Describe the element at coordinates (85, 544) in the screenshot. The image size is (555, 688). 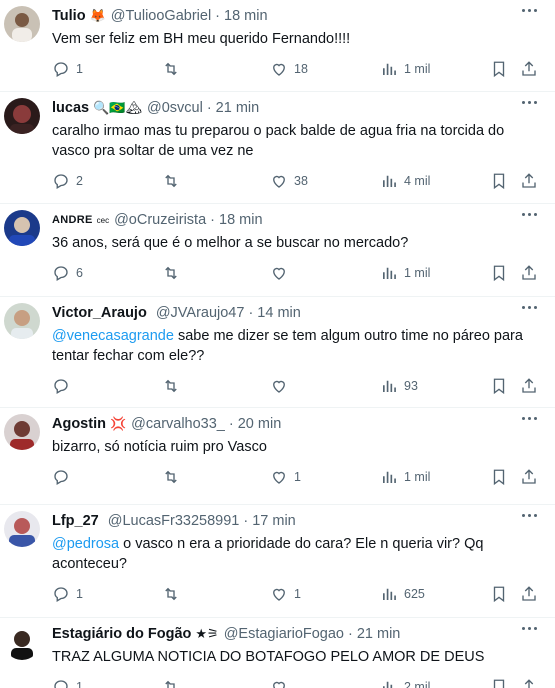
I see `mention-link: @pedrosa` at that location.